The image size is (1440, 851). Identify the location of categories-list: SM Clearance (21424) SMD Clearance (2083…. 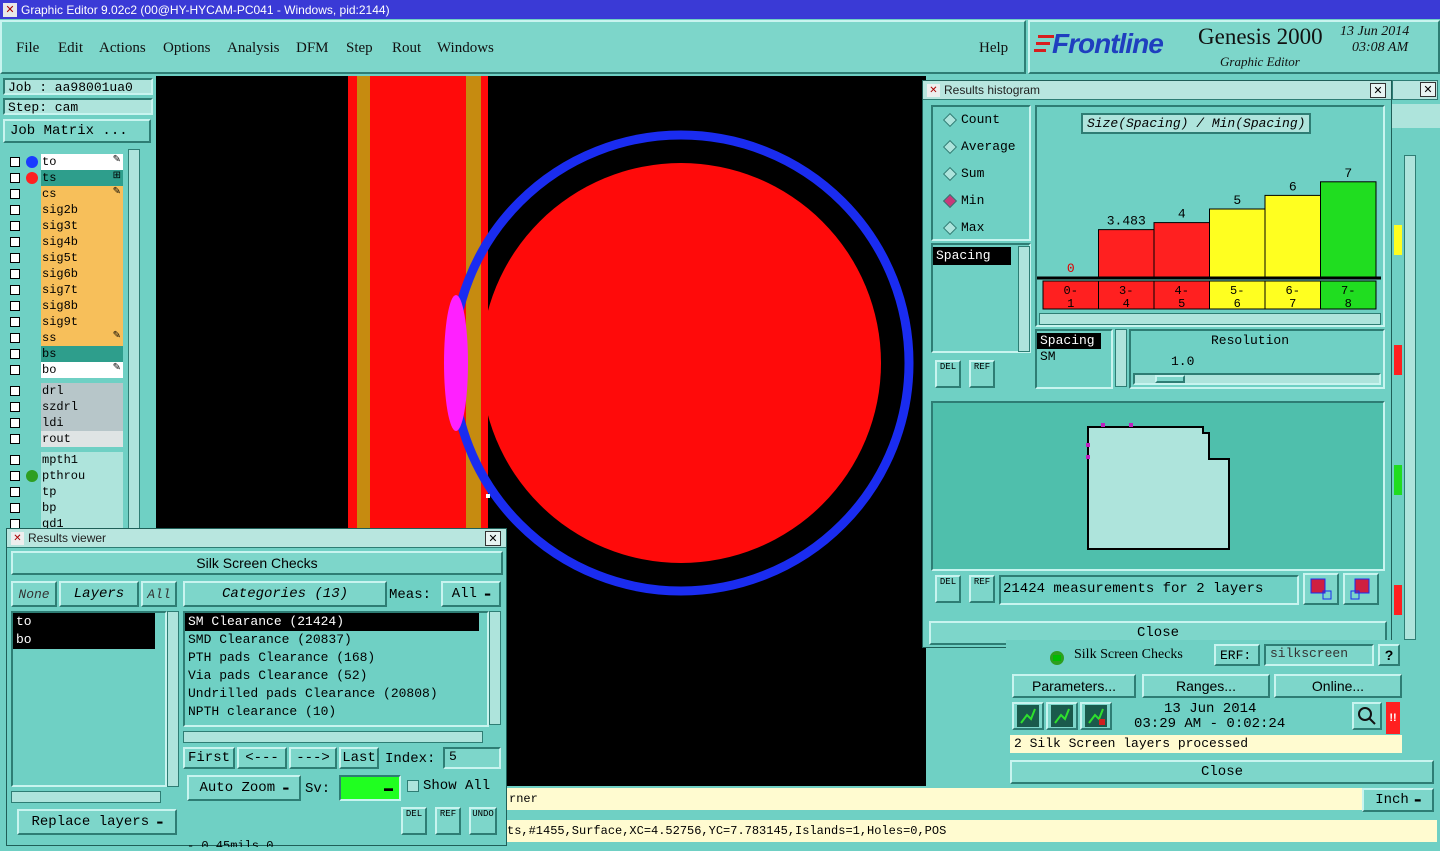
(336, 669).